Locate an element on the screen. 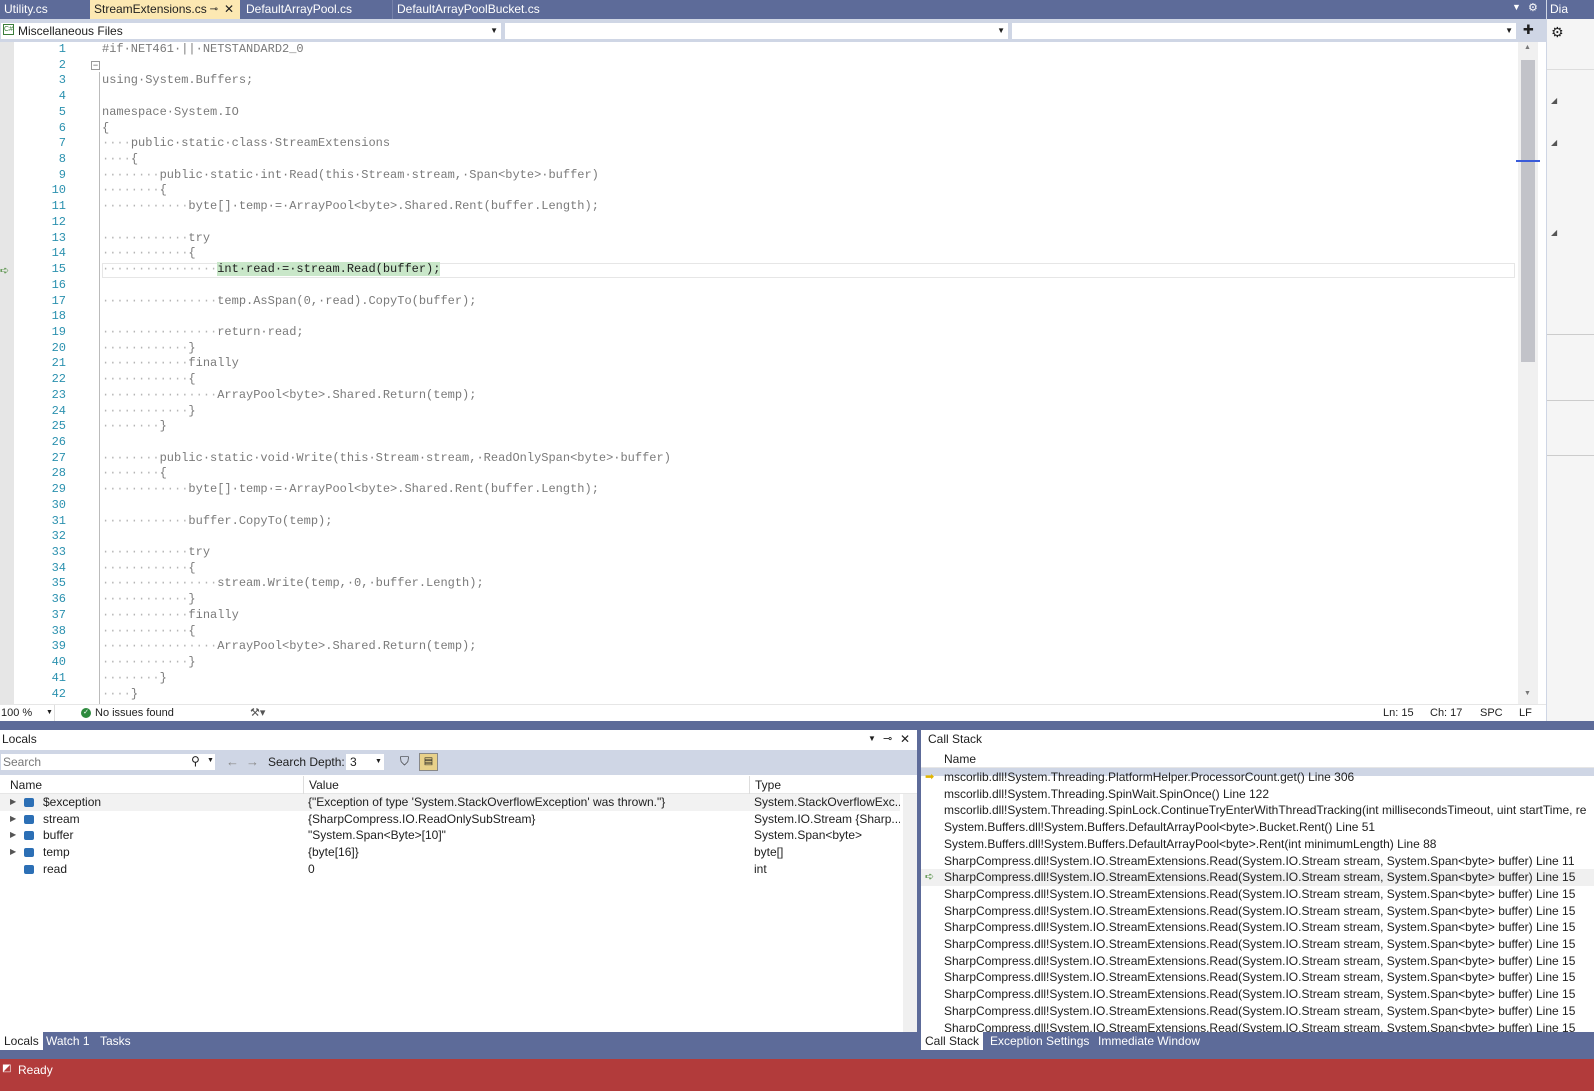 Image resolution: width=1594 pixels, height=1091 pixels. search-depth-select: 3 ▼ is located at coordinates (365, 762).